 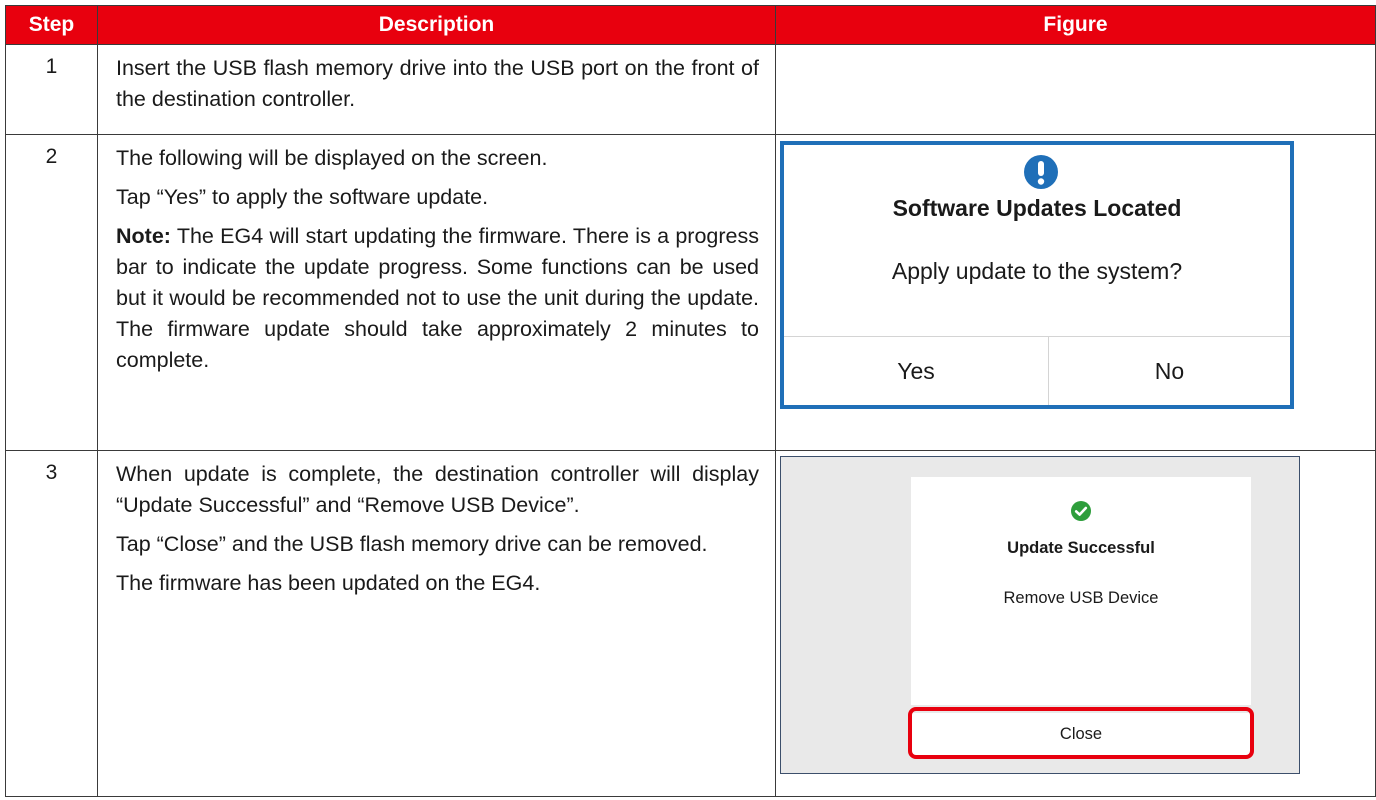 I want to click on dialog-card: Update Successful Remove USB Device, so click(x=1081, y=591).